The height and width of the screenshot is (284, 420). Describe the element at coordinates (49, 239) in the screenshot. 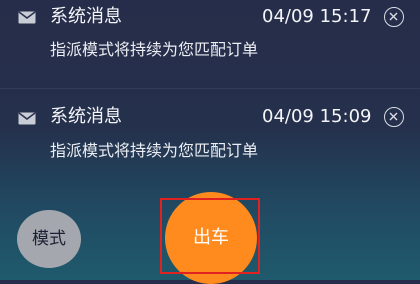

I see `mode-button: 模式` at that location.